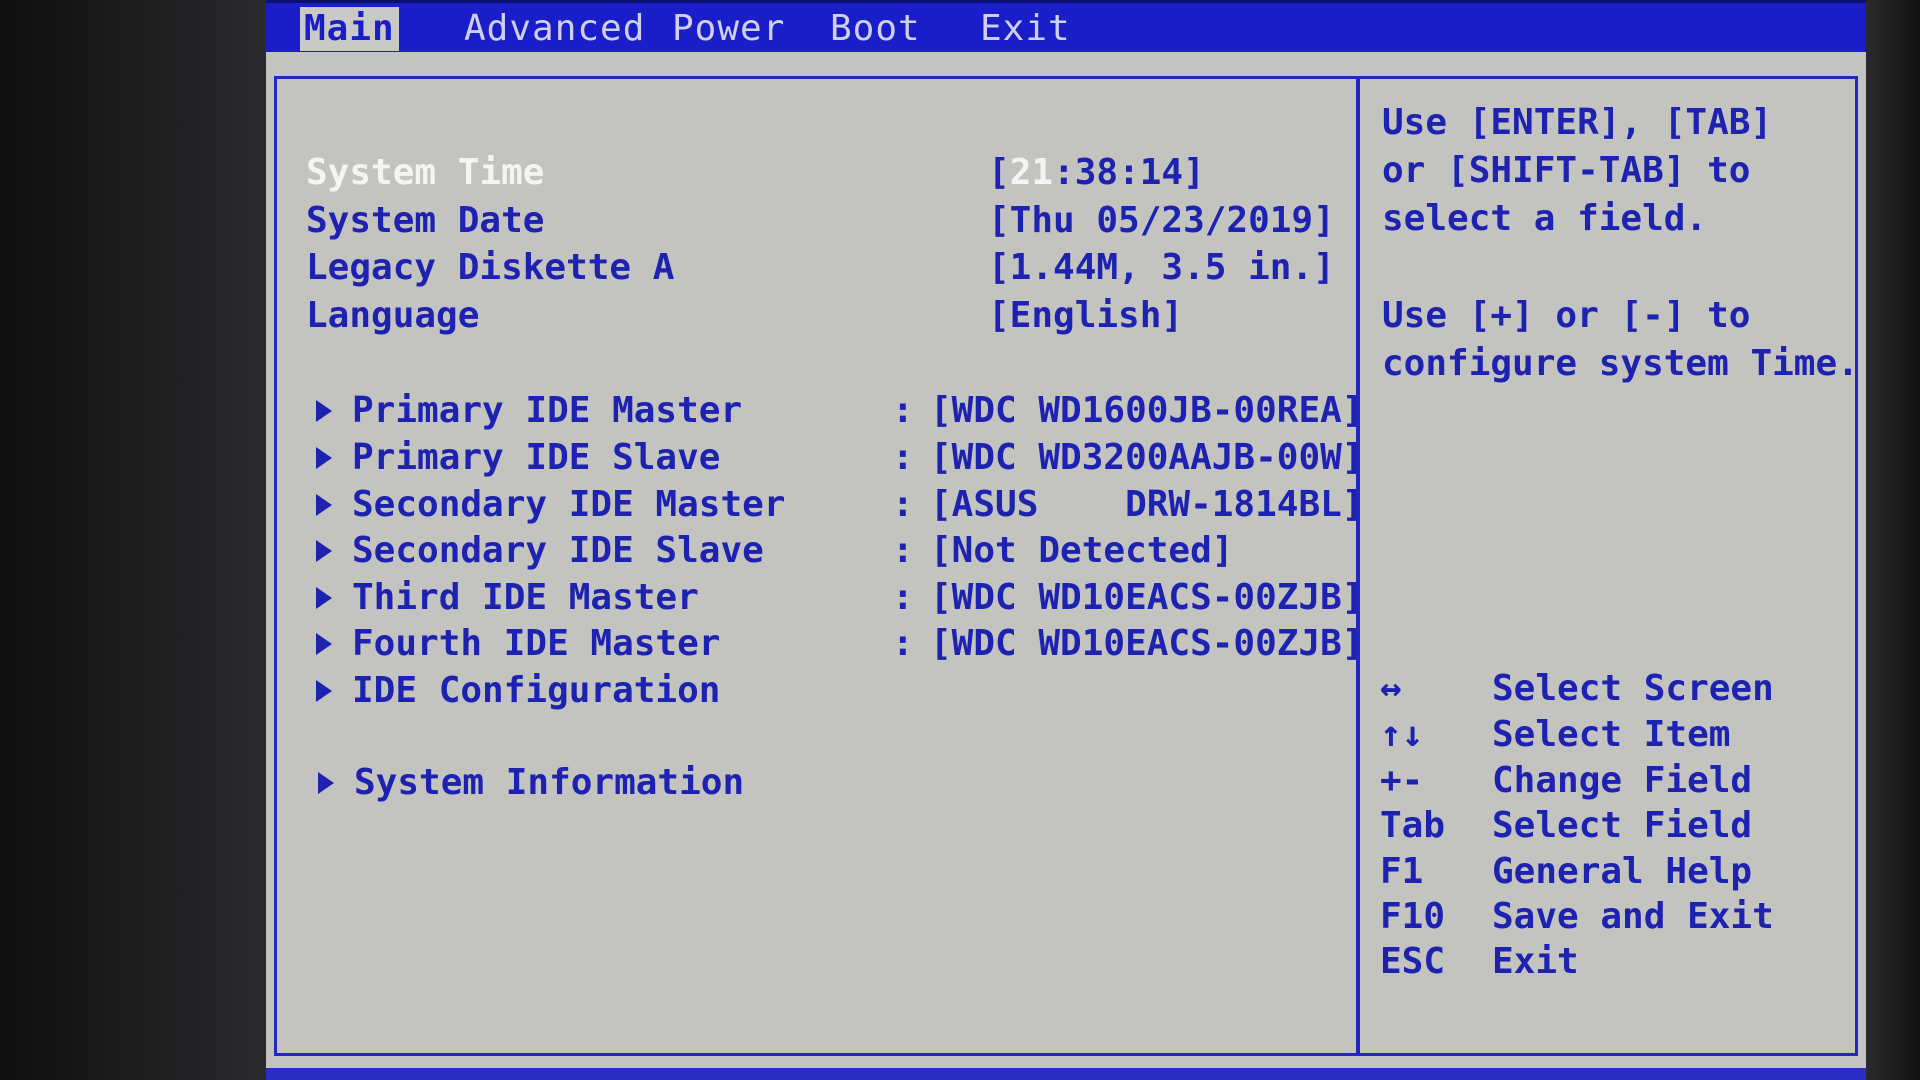 The height and width of the screenshot is (1080, 1920). What do you see at coordinates (1085, 315) in the screenshot?
I see `language-value: [English]` at bounding box center [1085, 315].